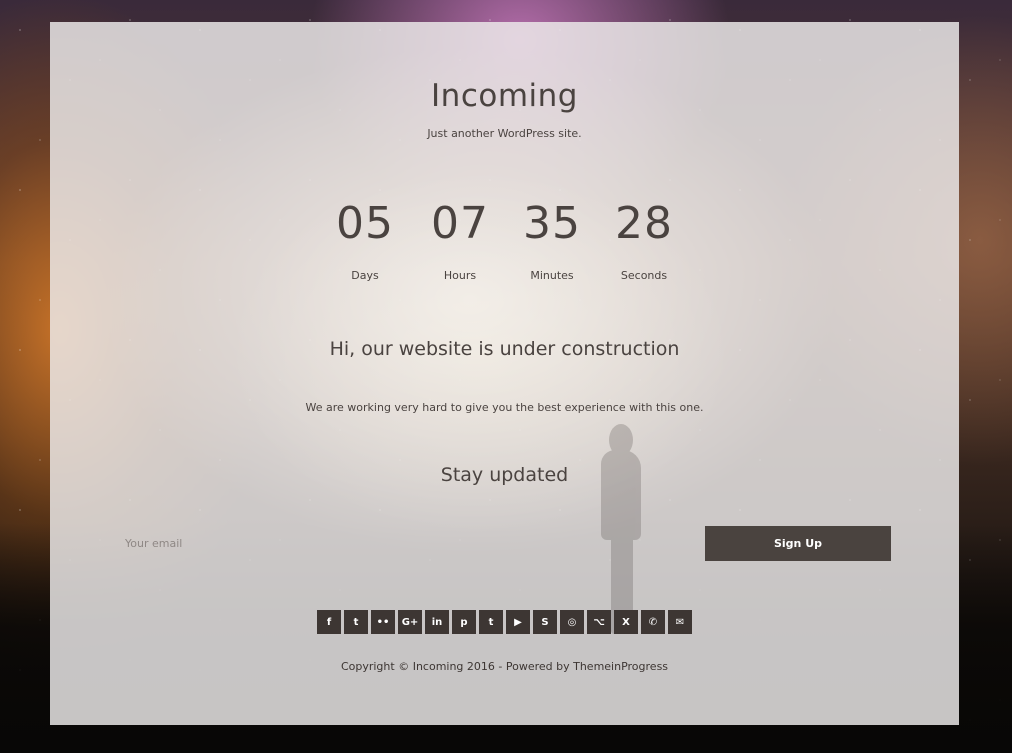  What do you see at coordinates (329, 622) in the screenshot?
I see `facebook-icon: f` at bounding box center [329, 622].